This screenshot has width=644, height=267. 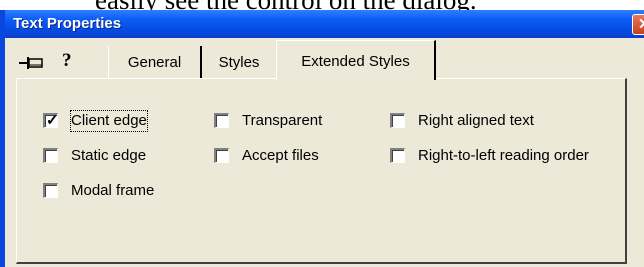 I want to click on tab-styles: Styles, so click(x=238, y=62).